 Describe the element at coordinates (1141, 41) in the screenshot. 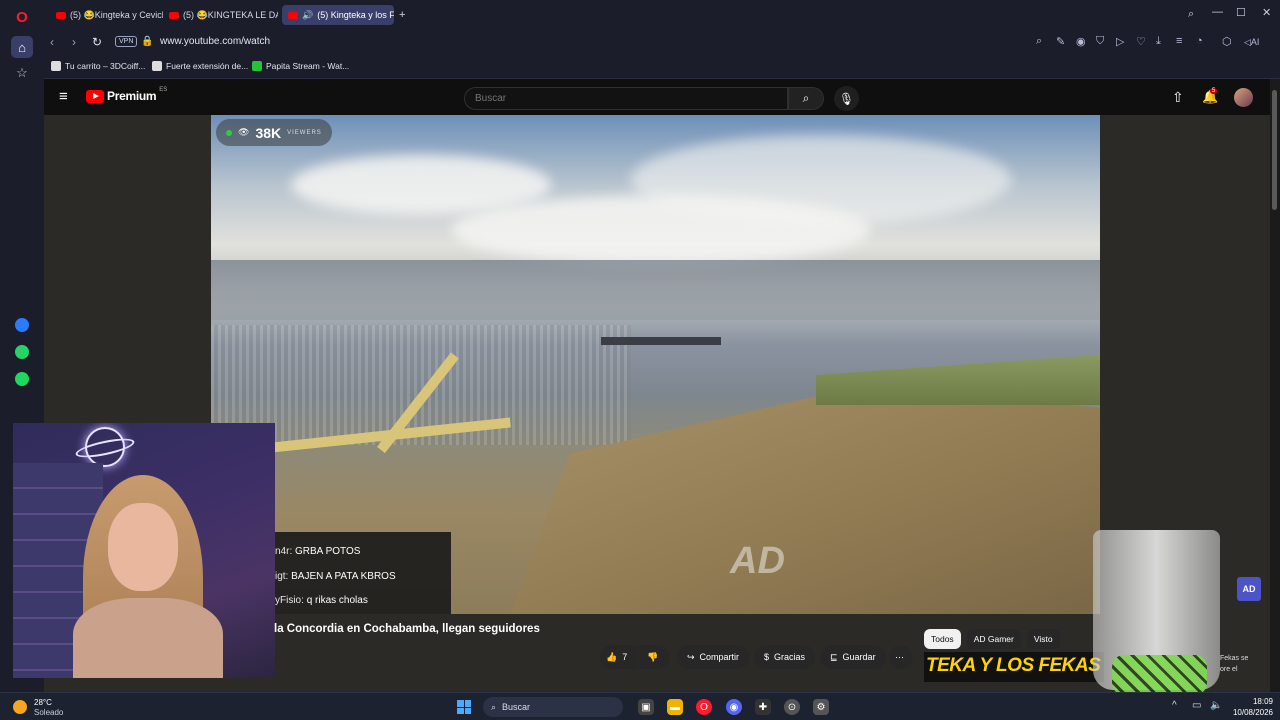

I see `heart-icon: ♡` at that location.